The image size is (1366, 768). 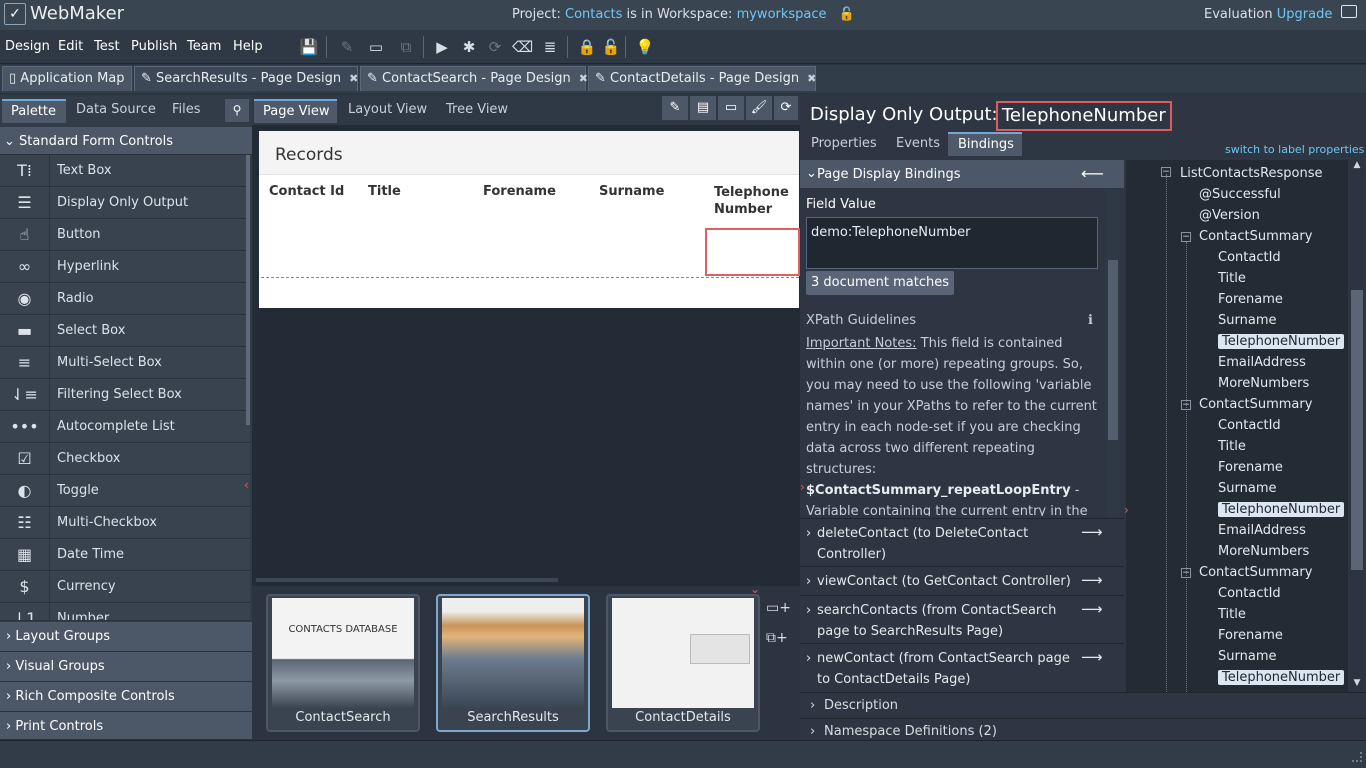 I want to click on tab-contactsearch: ✎ ContactSearch - Page Design ✖, so click(x=474, y=78).